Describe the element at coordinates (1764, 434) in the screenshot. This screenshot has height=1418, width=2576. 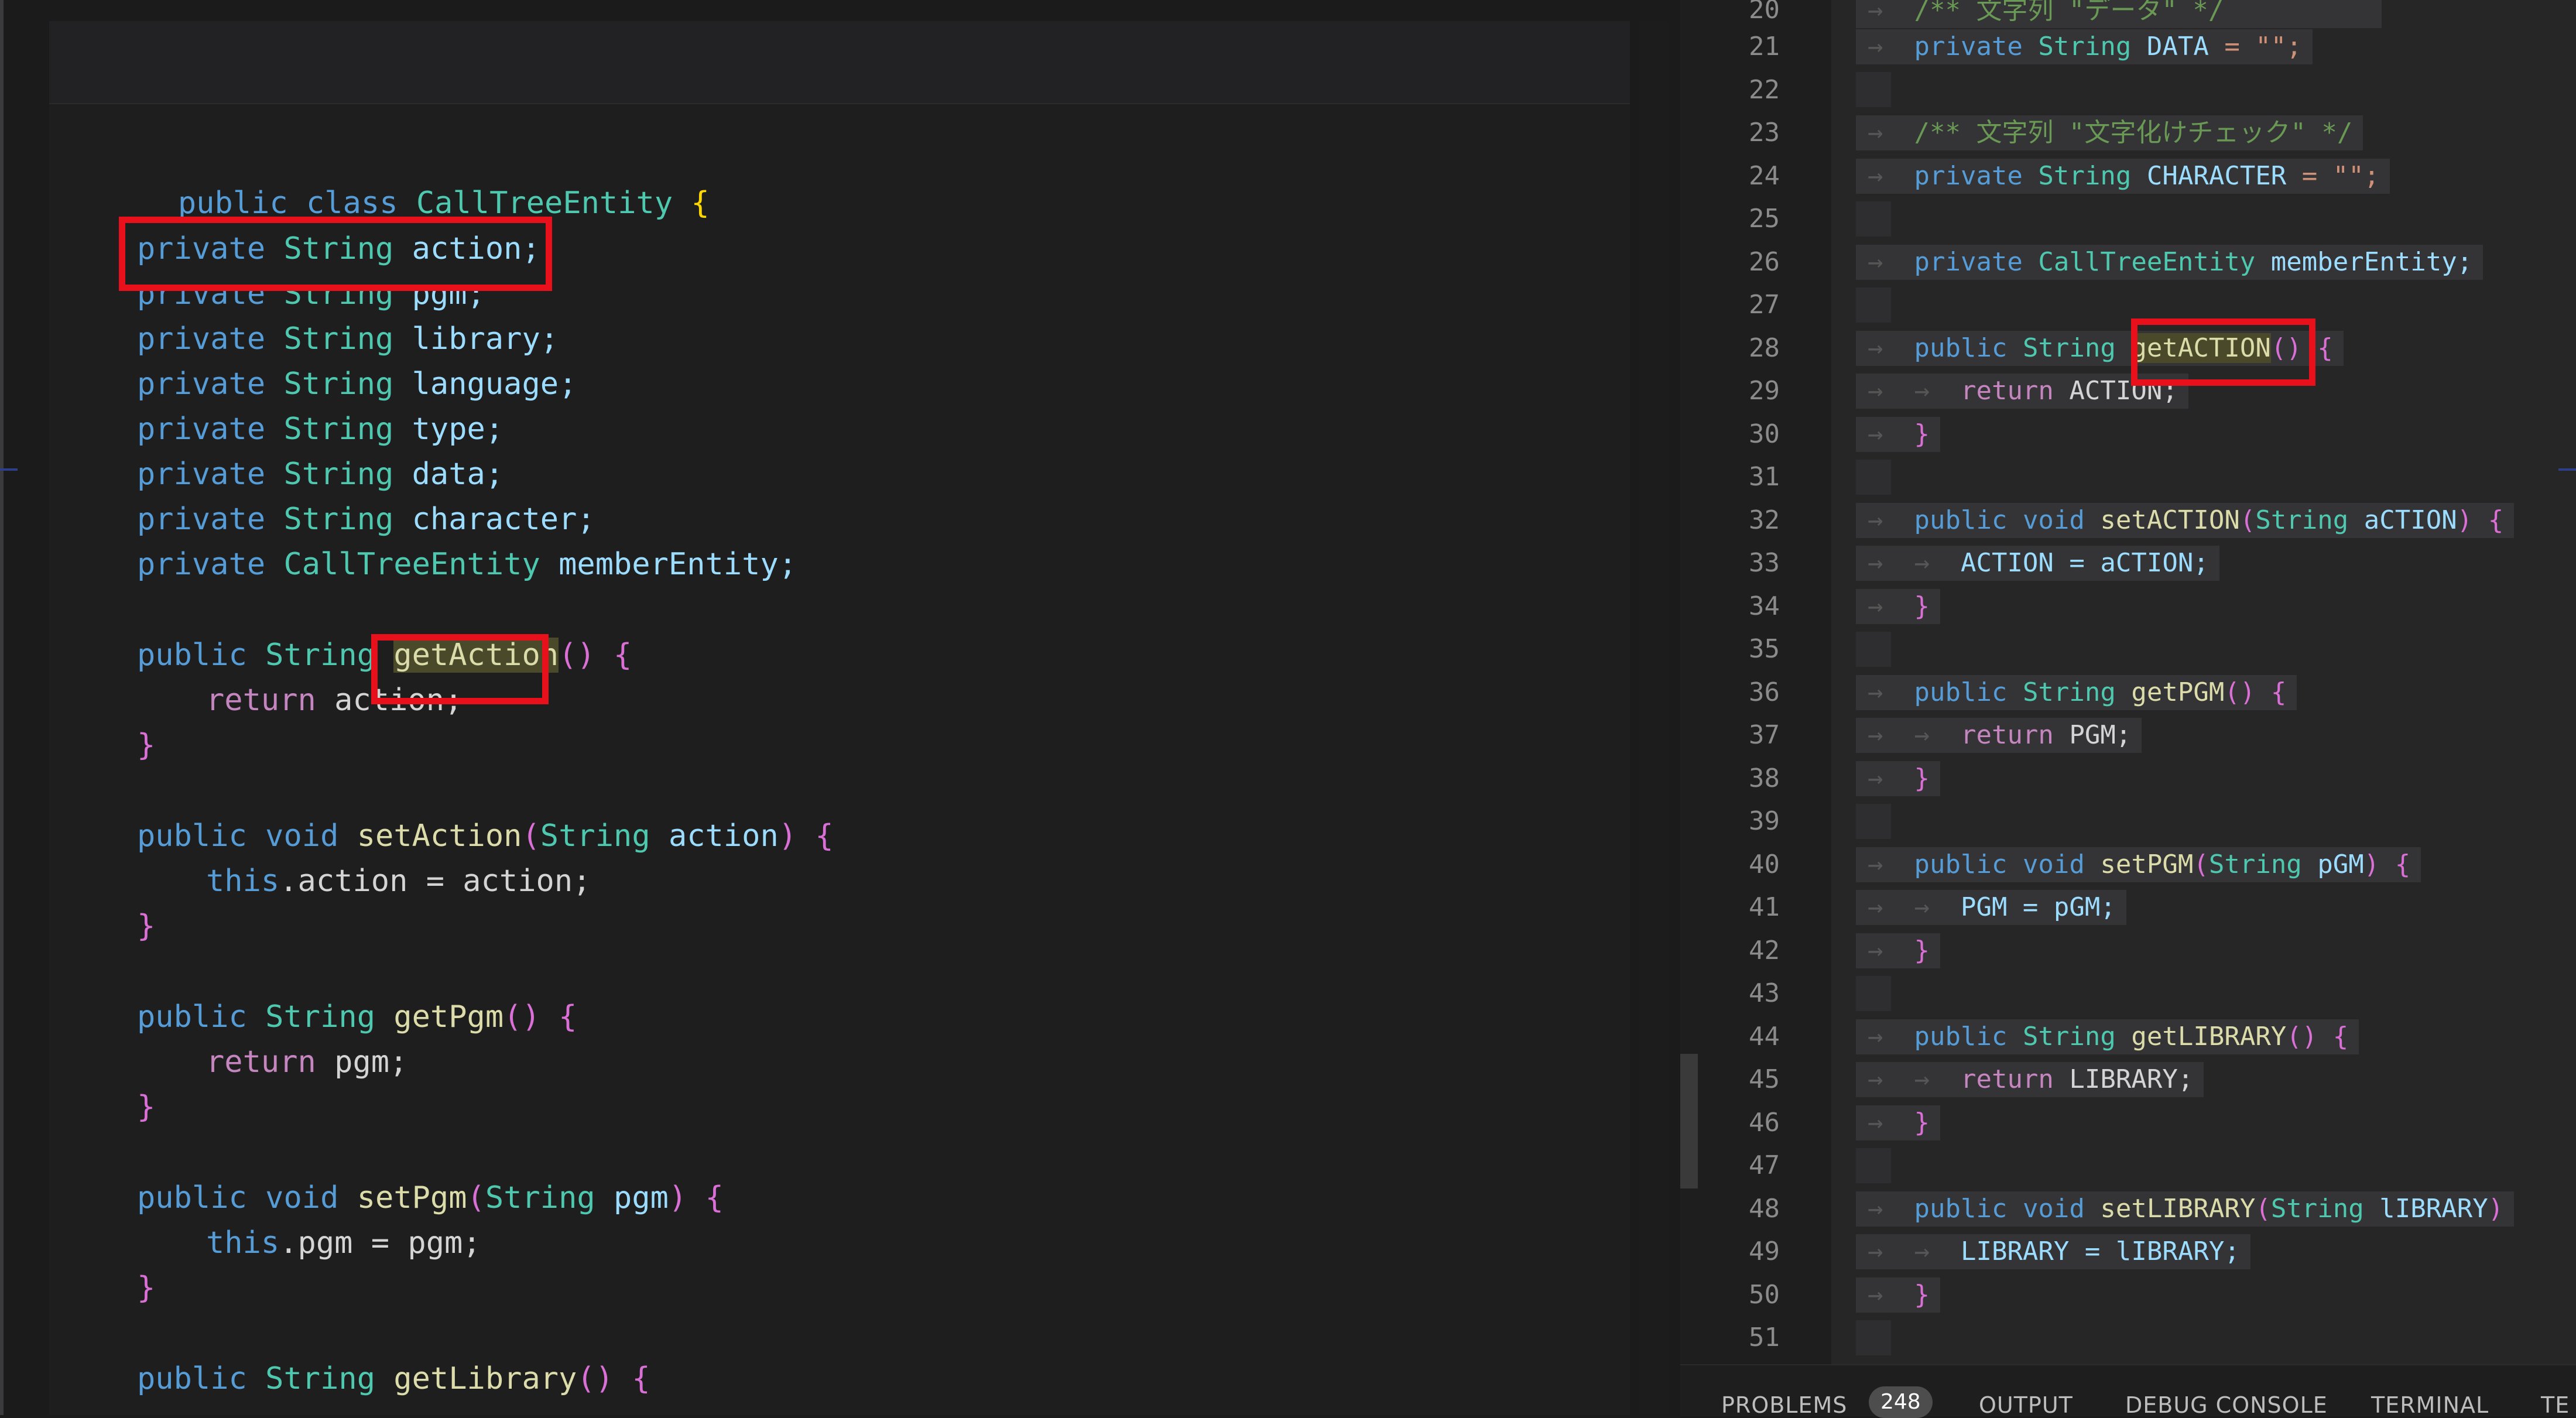
I see `line-number: 30` at that location.